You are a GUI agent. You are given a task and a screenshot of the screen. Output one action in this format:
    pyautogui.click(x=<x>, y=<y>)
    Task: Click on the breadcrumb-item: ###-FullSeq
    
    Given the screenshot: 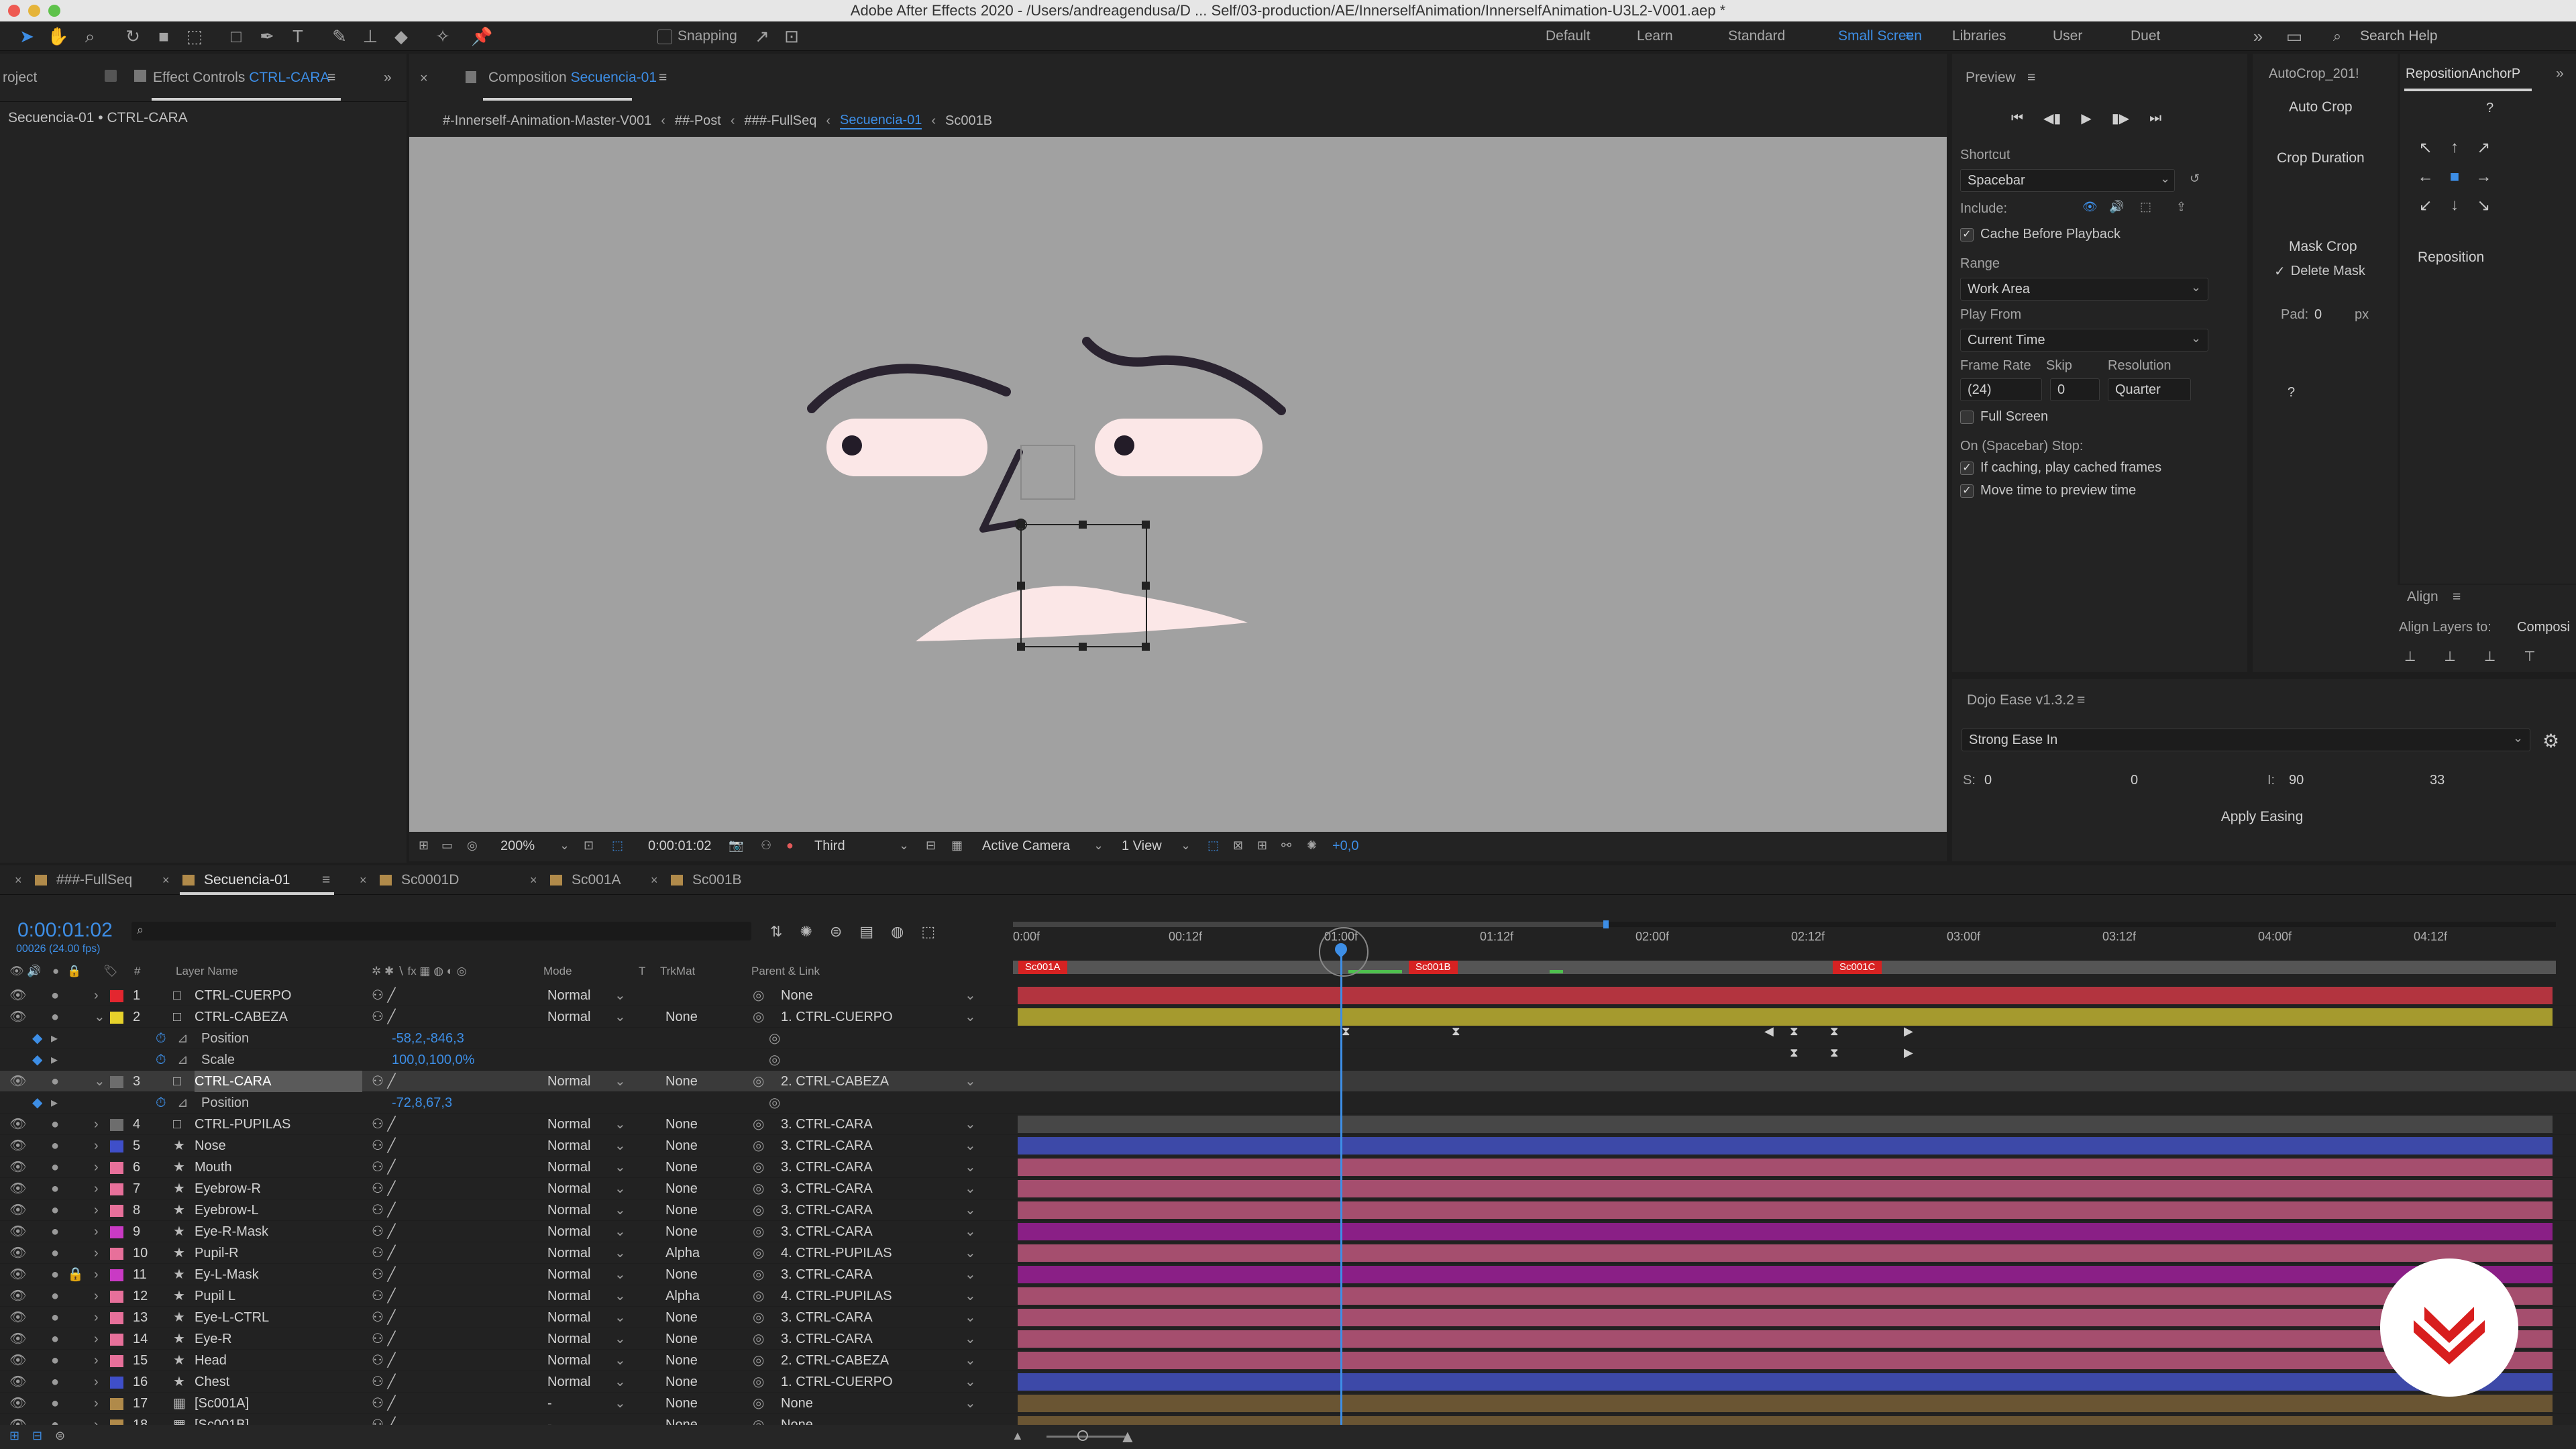 What is the action you would take?
    pyautogui.click(x=781, y=121)
    